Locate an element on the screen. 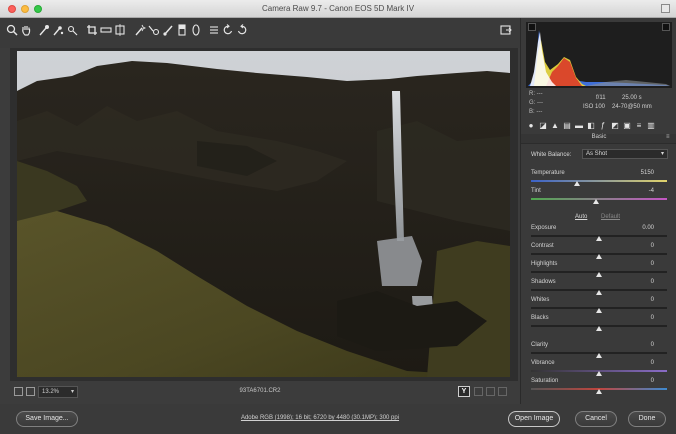 The height and width of the screenshot is (434, 676). rotate-cw-icon is located at coordinates (242, 30).